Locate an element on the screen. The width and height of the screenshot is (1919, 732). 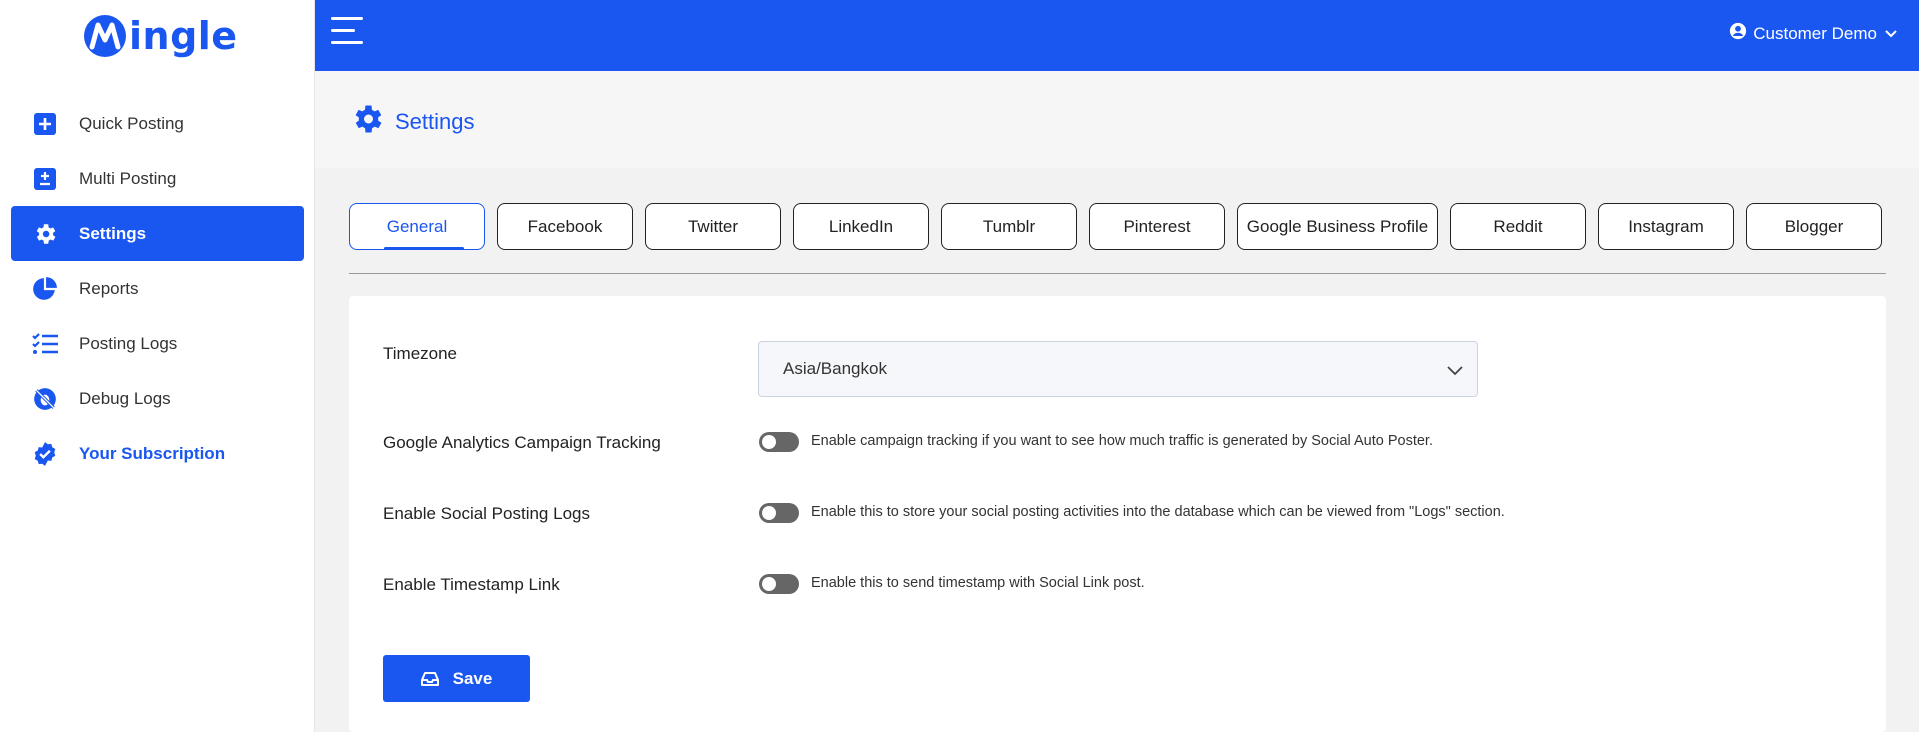
sidebar-item-settings: Settings is located at coordinates (157, 233).